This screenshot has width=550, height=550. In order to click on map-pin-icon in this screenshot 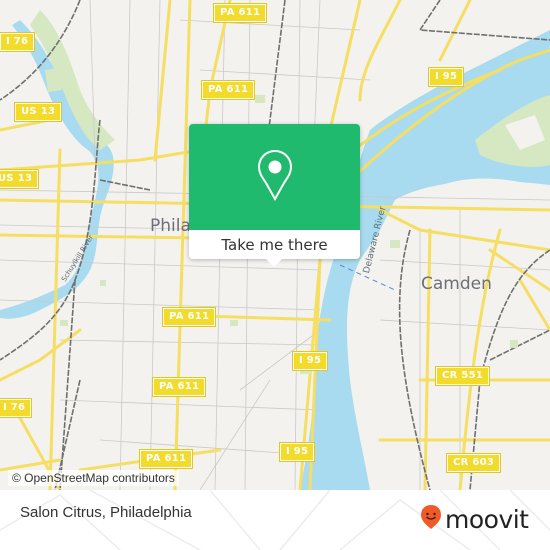, I will do `click(275, 177)`.